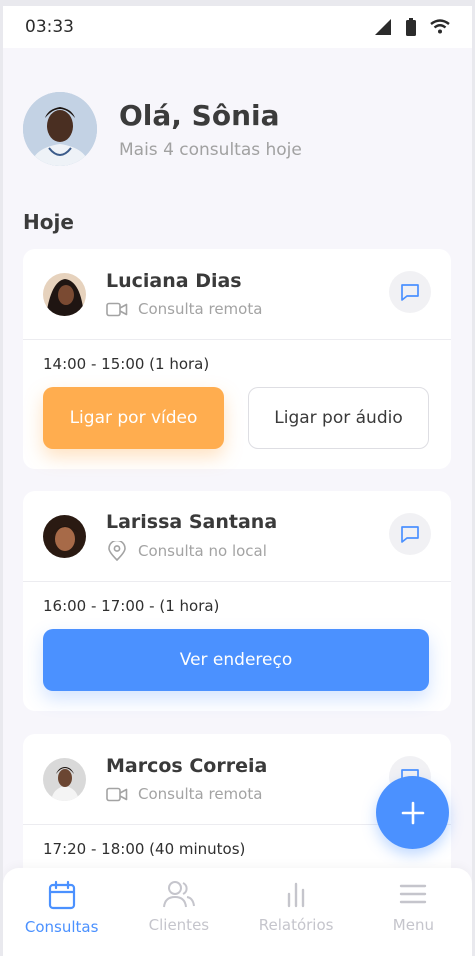  Describe the element at coordinates (48, 222) in the screenshot. I see `section-title-today: Hoje` at that location.